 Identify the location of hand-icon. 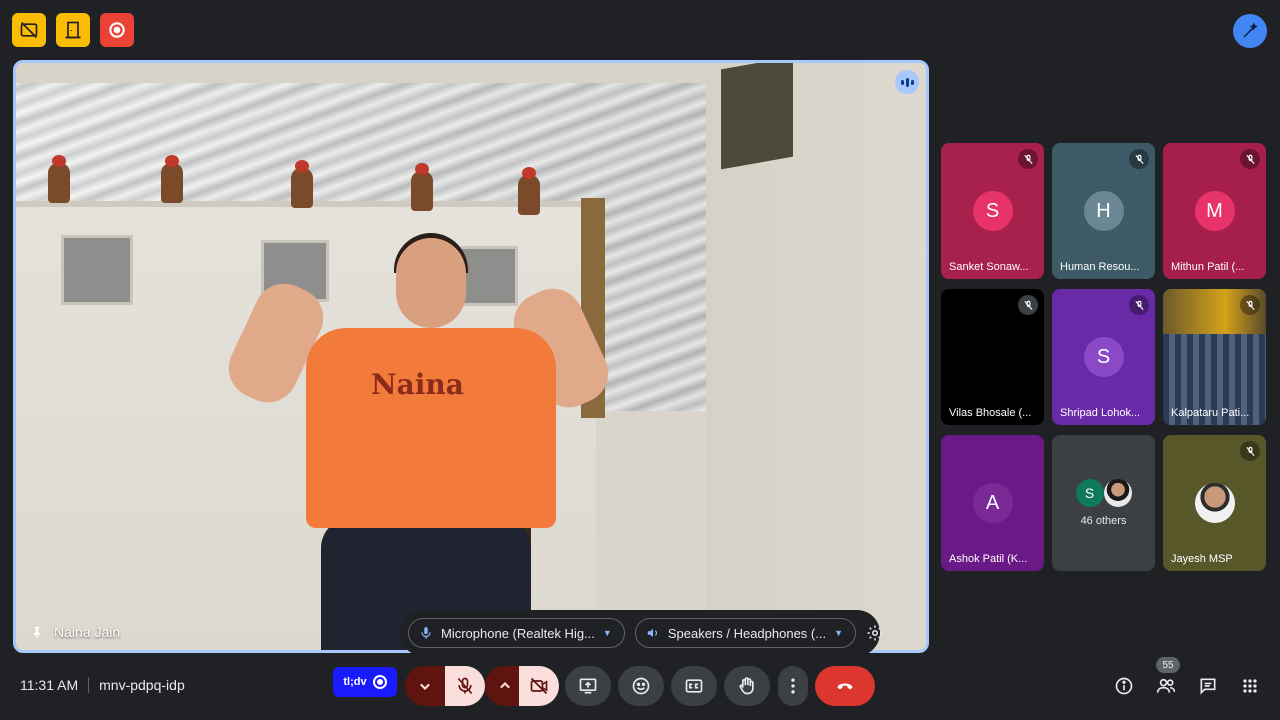
(746, 686).